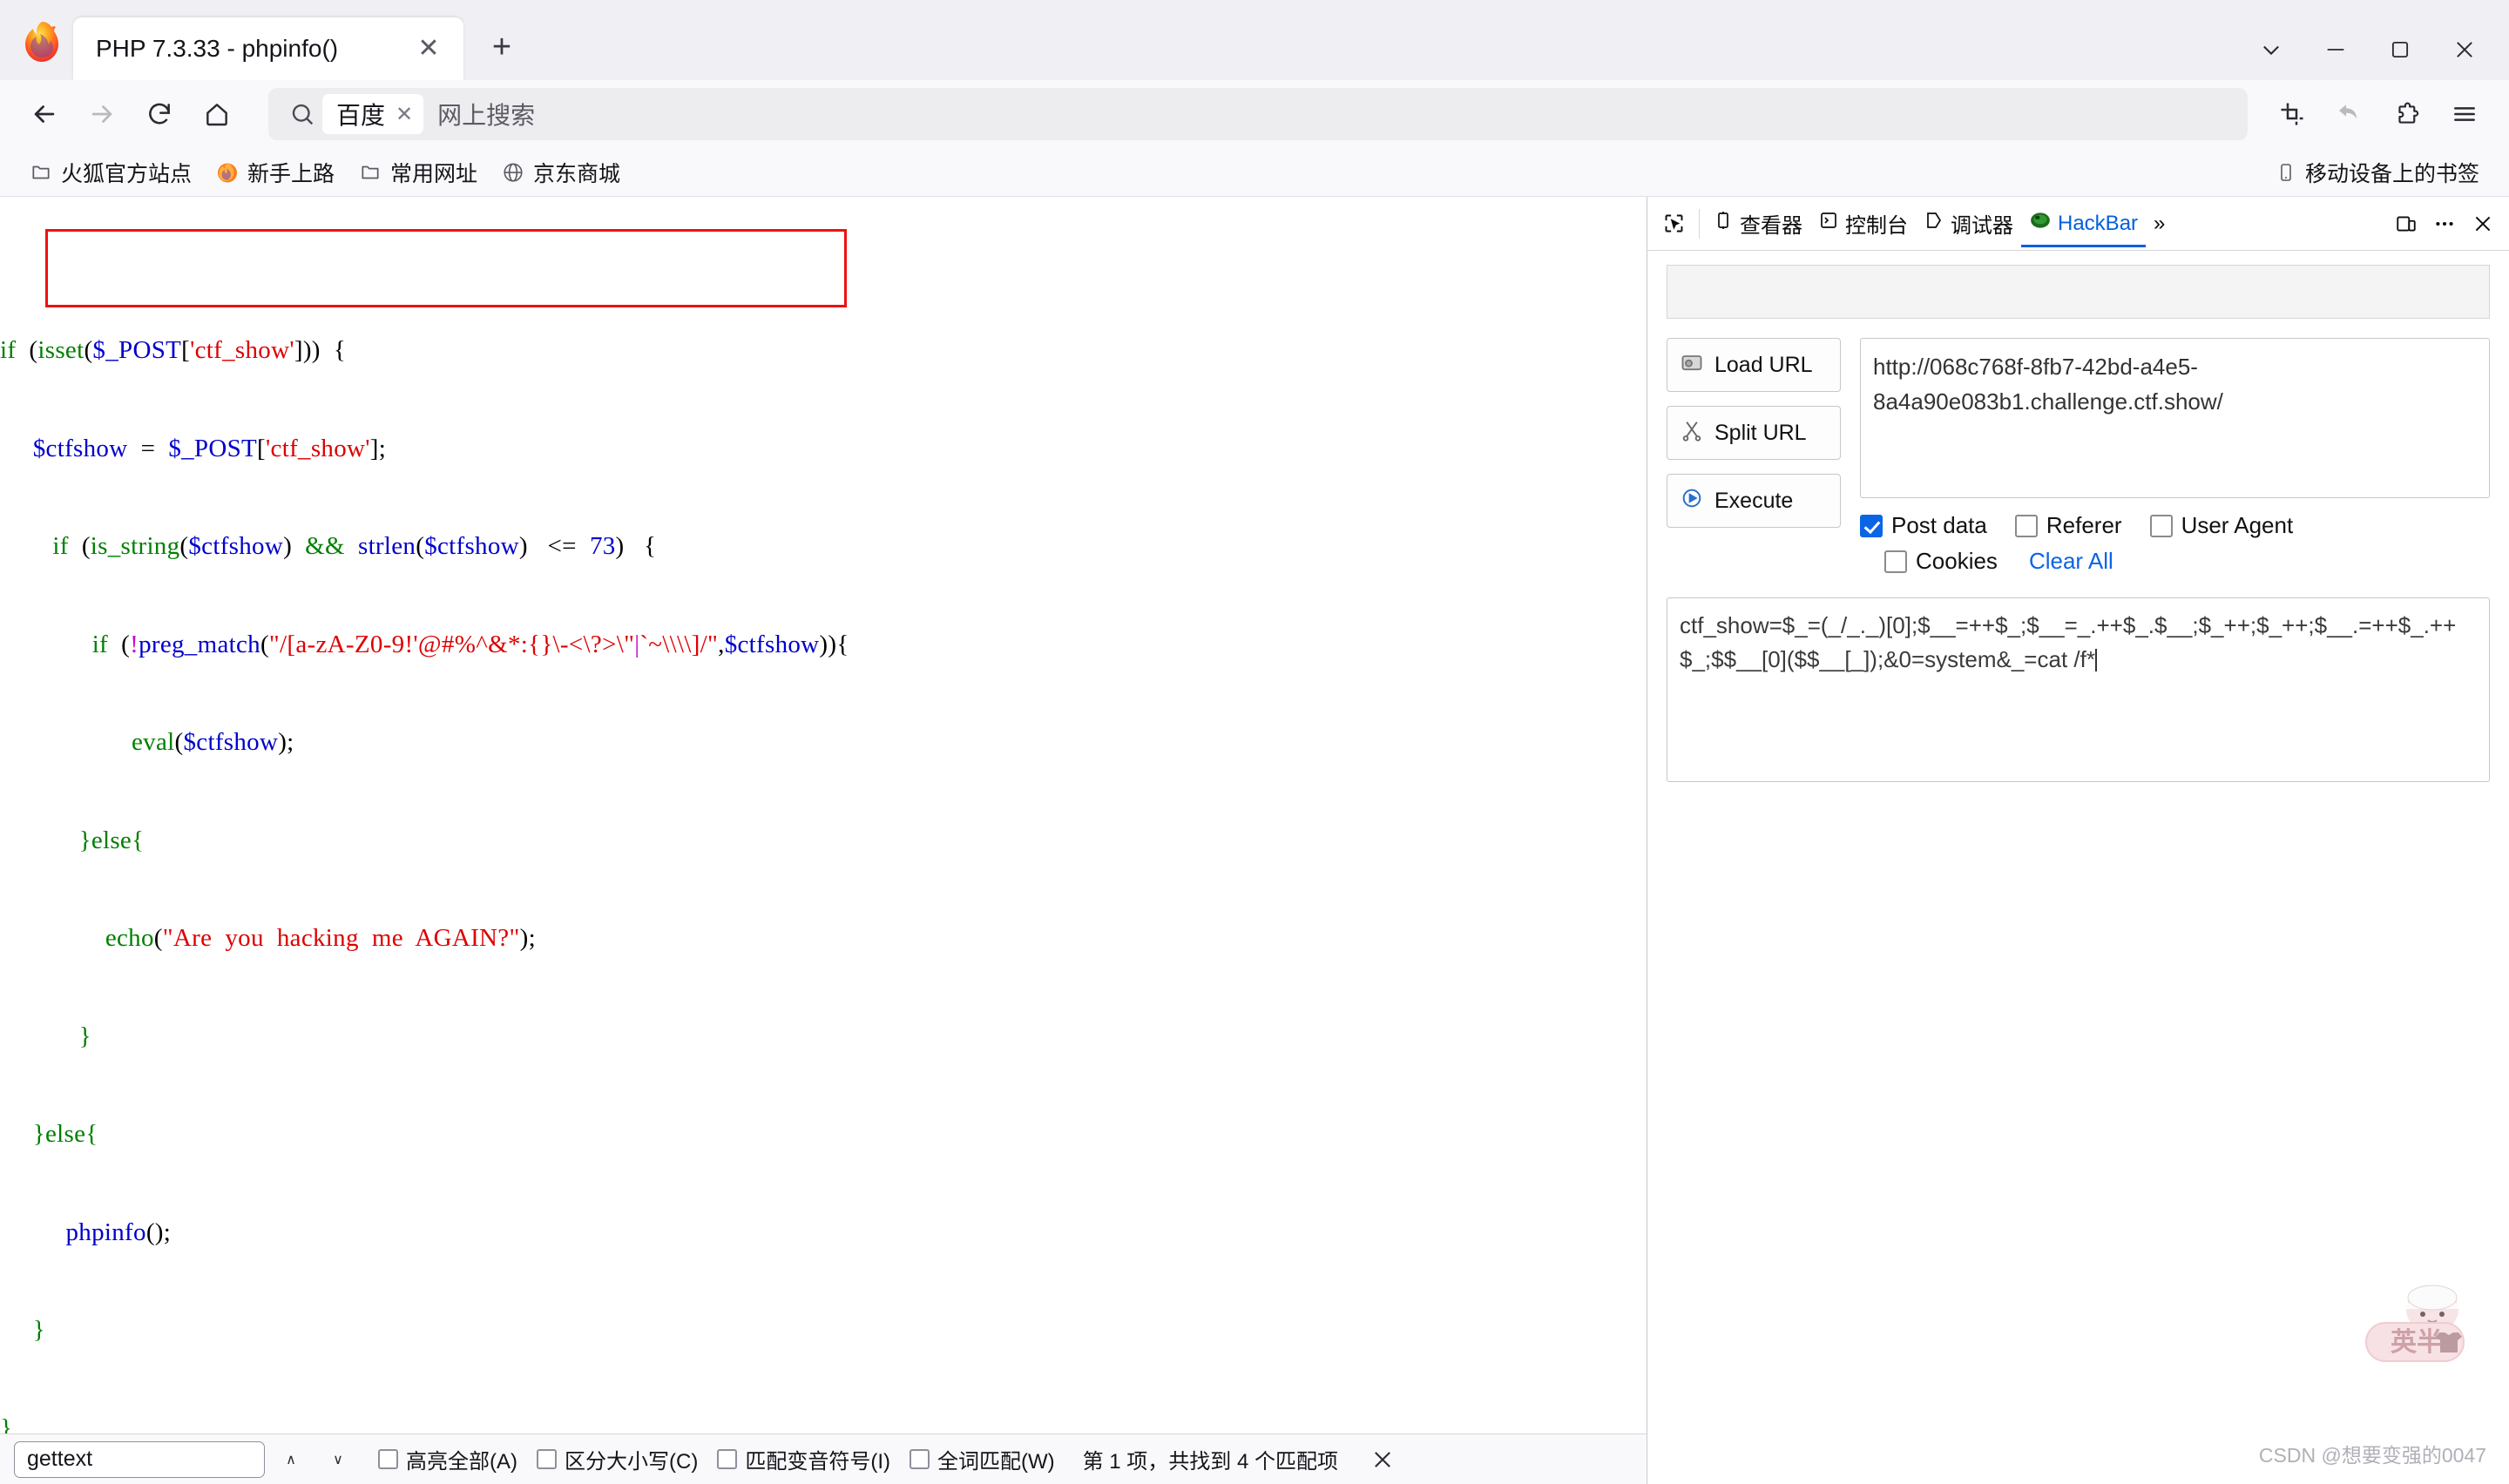  Describe the element at coordinates (2159, 224) in the screenshot. I see `devtools-overflow-button: »` at that location.